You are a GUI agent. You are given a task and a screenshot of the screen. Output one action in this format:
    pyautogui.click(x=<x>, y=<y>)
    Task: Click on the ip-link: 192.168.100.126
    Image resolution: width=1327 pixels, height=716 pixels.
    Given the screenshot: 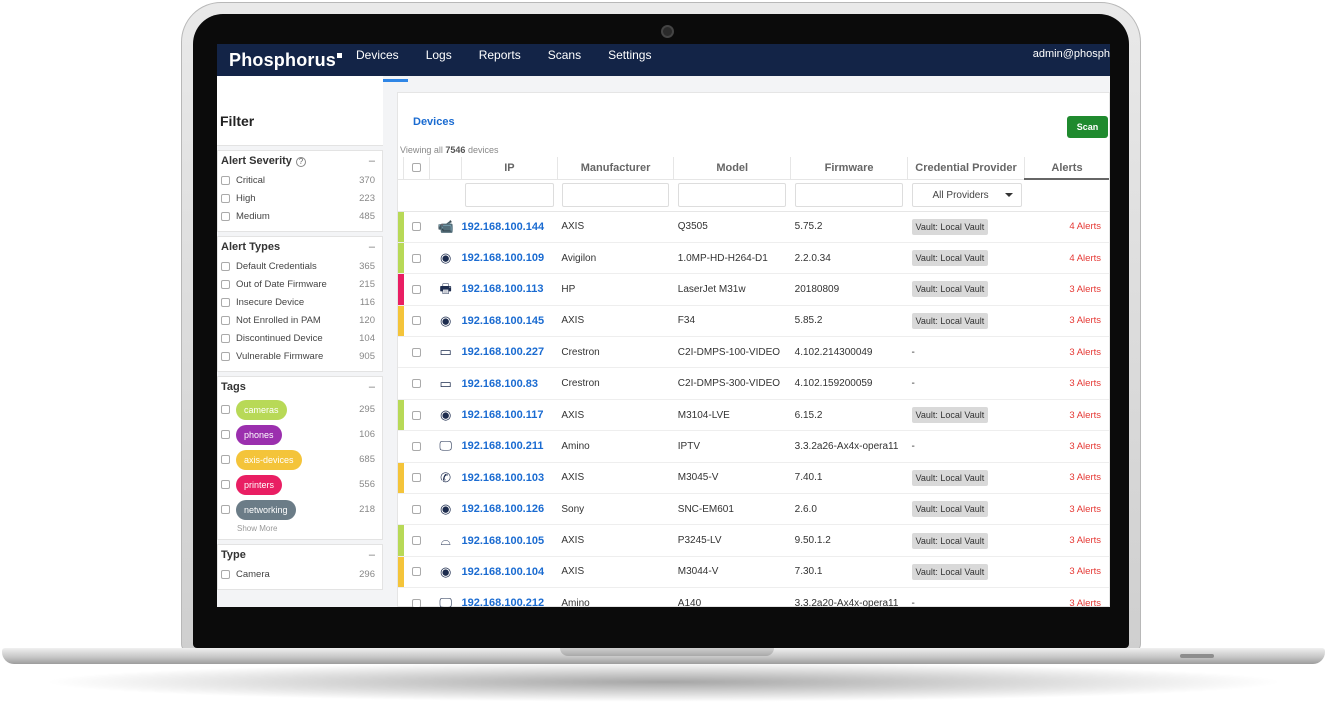 What is the action you would take?
    pyautogui.click(x=509, y=509)
    